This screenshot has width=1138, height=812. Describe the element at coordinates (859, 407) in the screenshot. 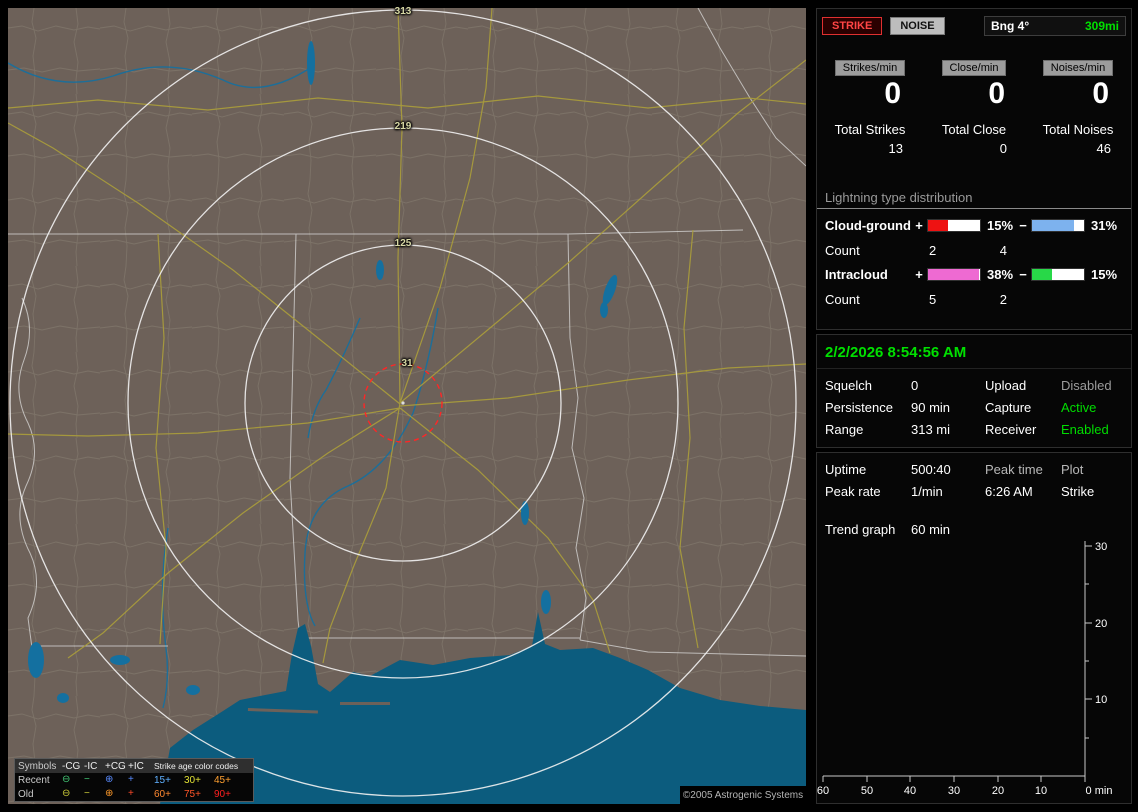

I see `persistence-label: Persistence` at that location.